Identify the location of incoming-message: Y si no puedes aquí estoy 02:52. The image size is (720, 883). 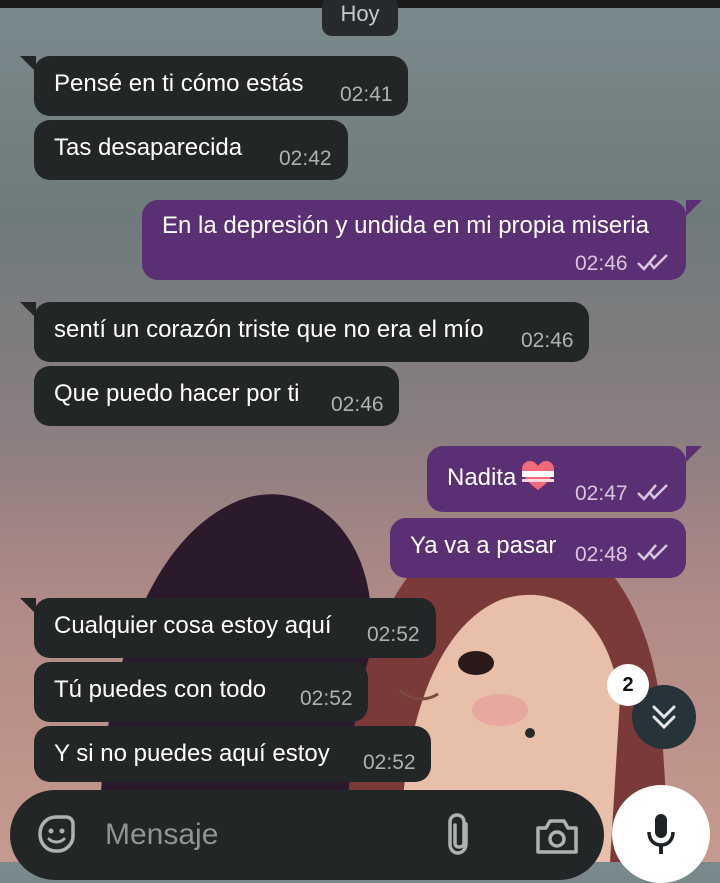
(232, 754).